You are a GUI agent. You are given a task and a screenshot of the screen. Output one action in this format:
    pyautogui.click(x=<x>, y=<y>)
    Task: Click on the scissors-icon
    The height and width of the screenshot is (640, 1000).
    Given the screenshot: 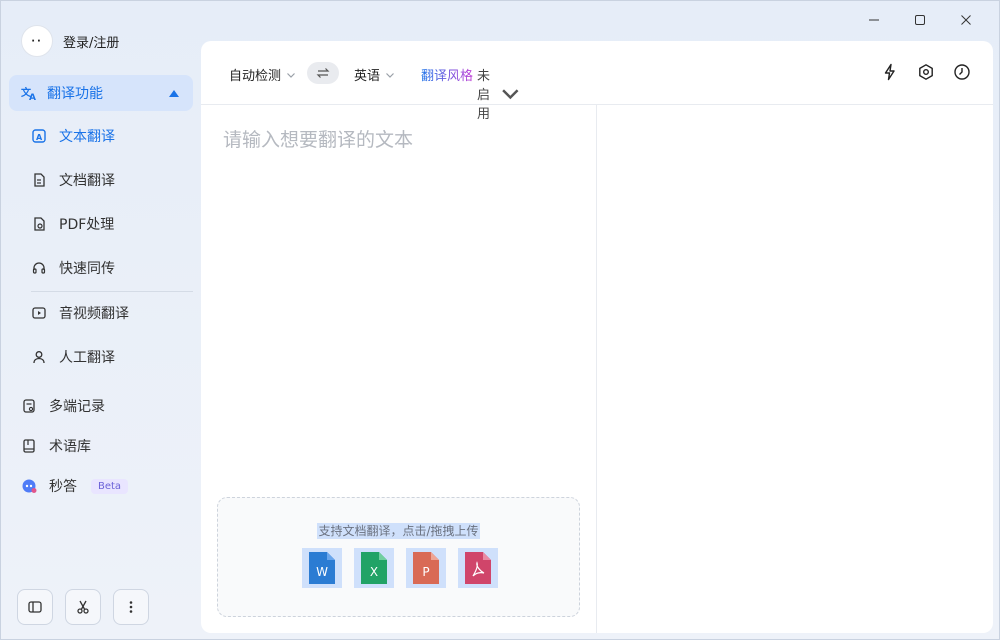 What is the action you would take?
    pyautogui.click(x=83, y=607)
    